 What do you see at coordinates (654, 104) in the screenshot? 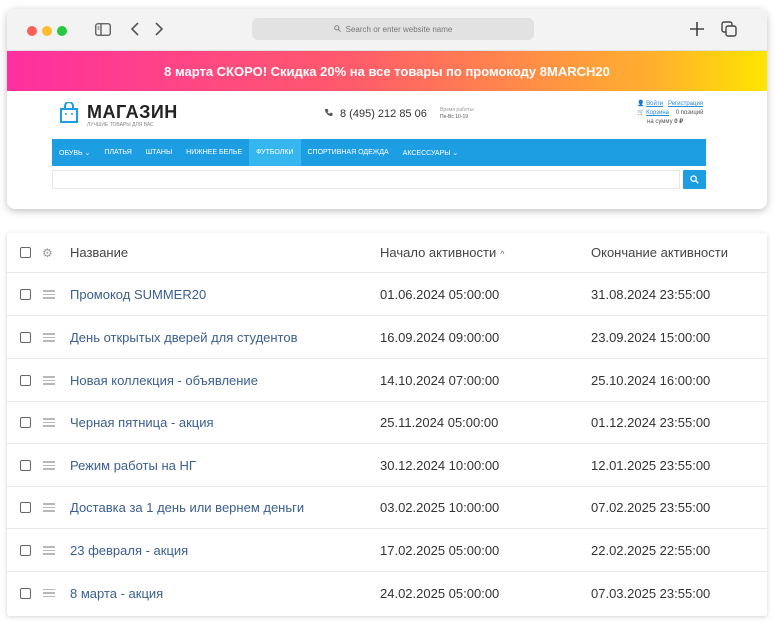
I see `login-link: Войти` at bounding box center [654, 104].